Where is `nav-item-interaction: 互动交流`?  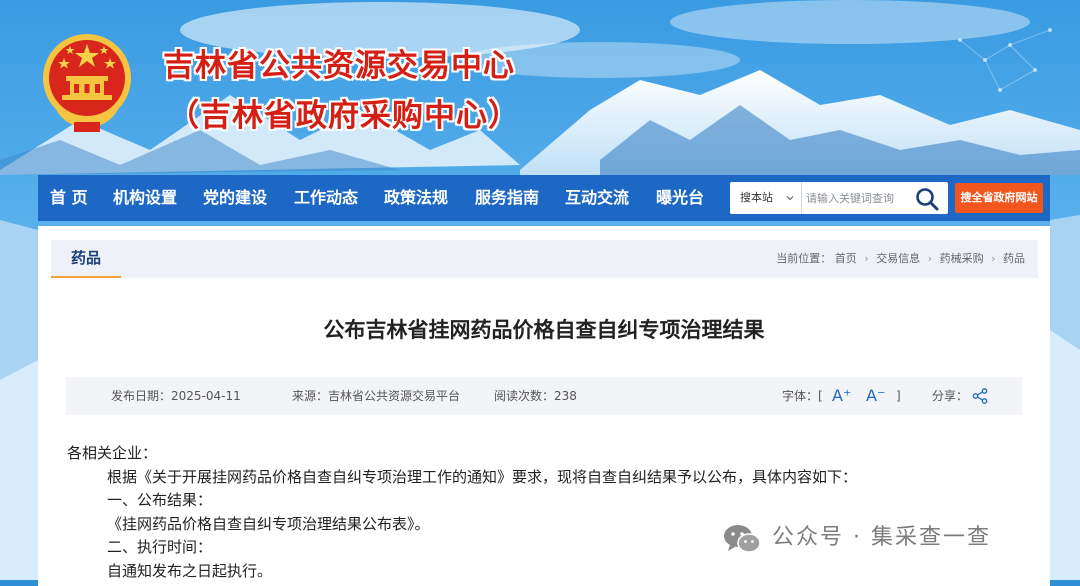 nav-item-interaction: 互动交流 is located at coordinates (597, 198).